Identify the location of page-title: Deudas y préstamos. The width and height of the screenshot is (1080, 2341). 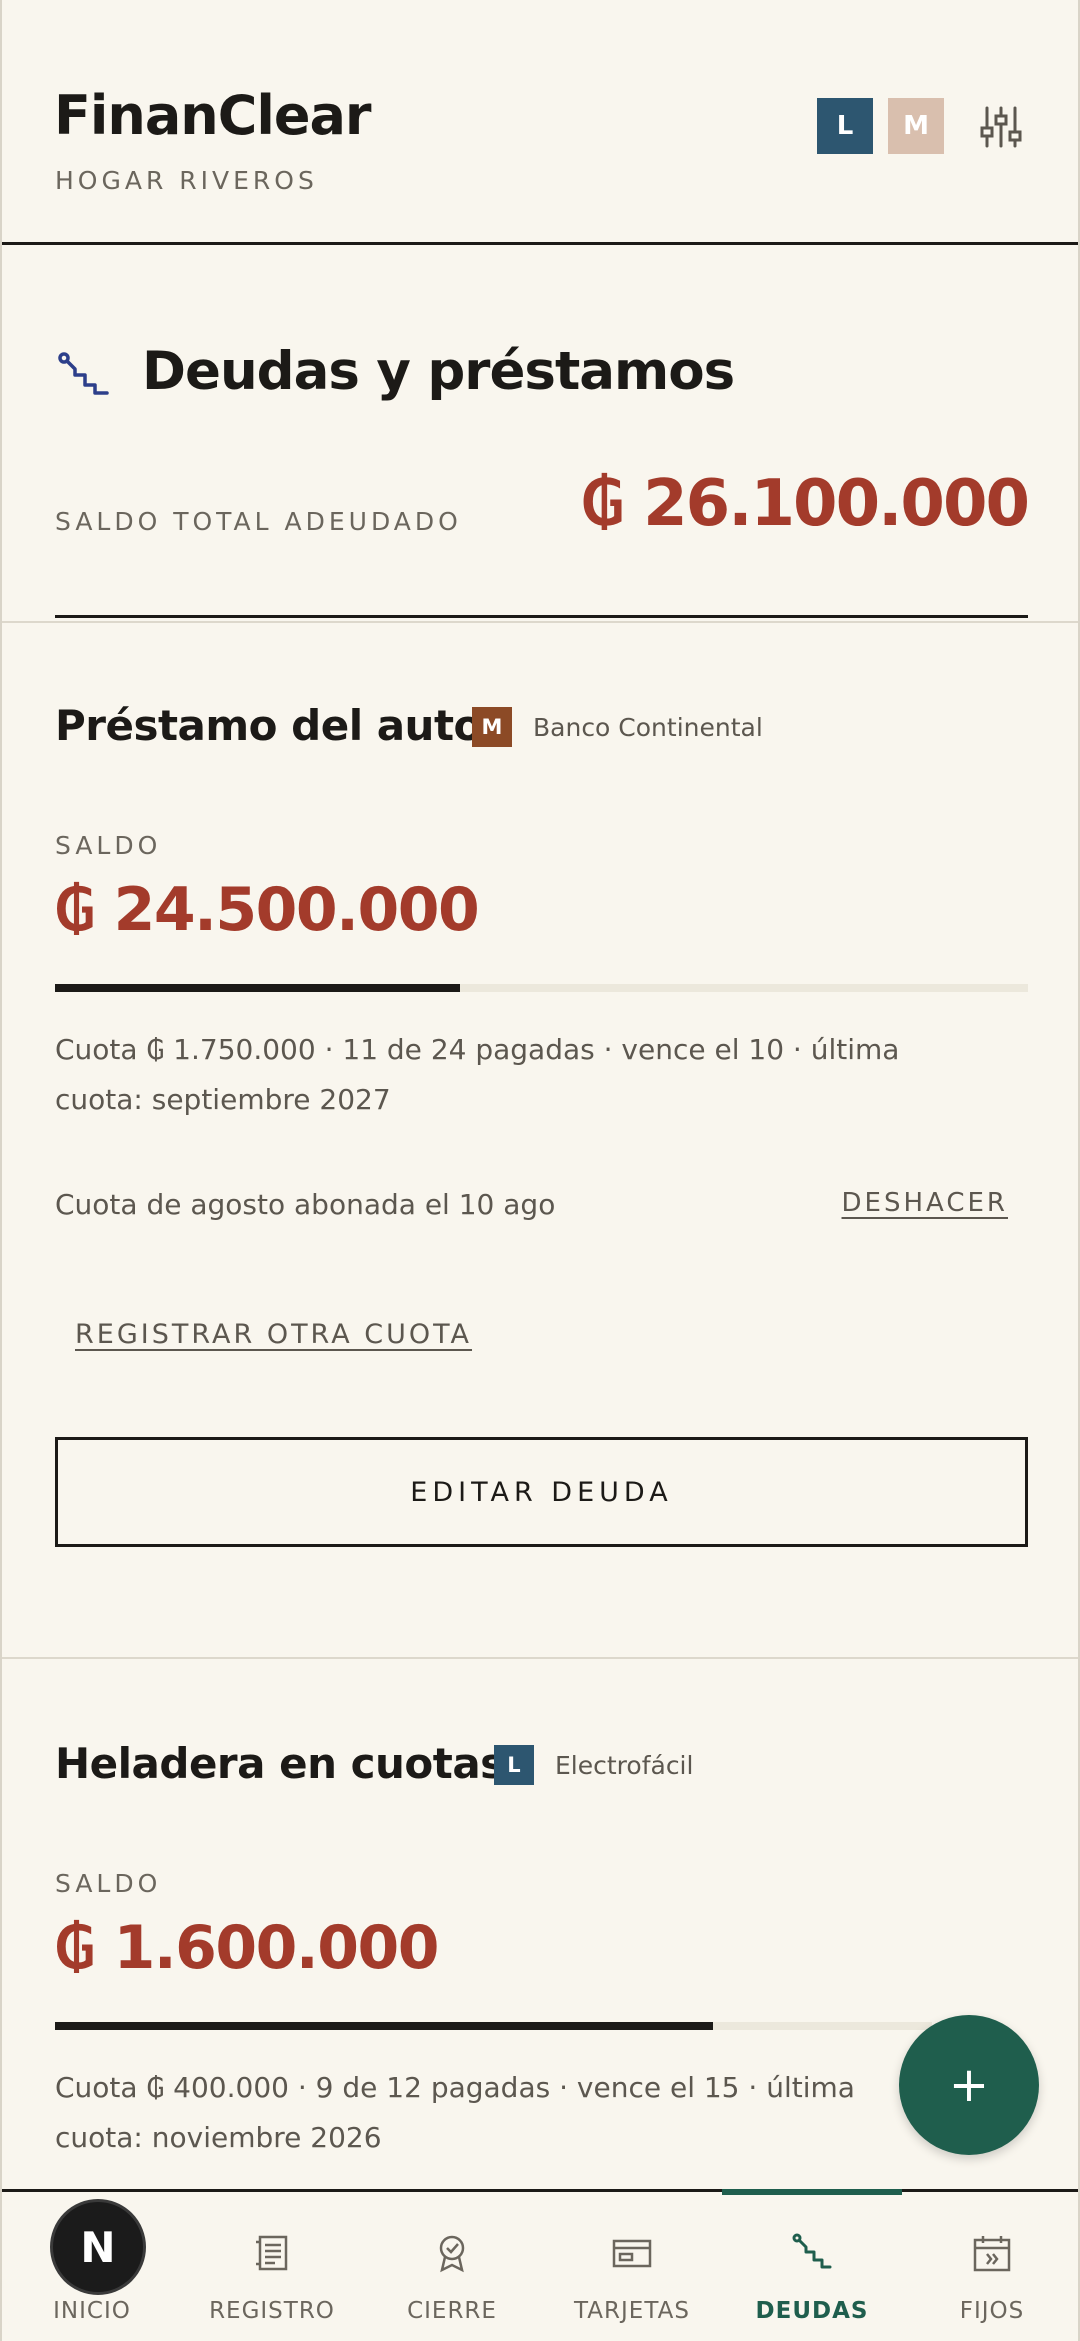
(438, 371).